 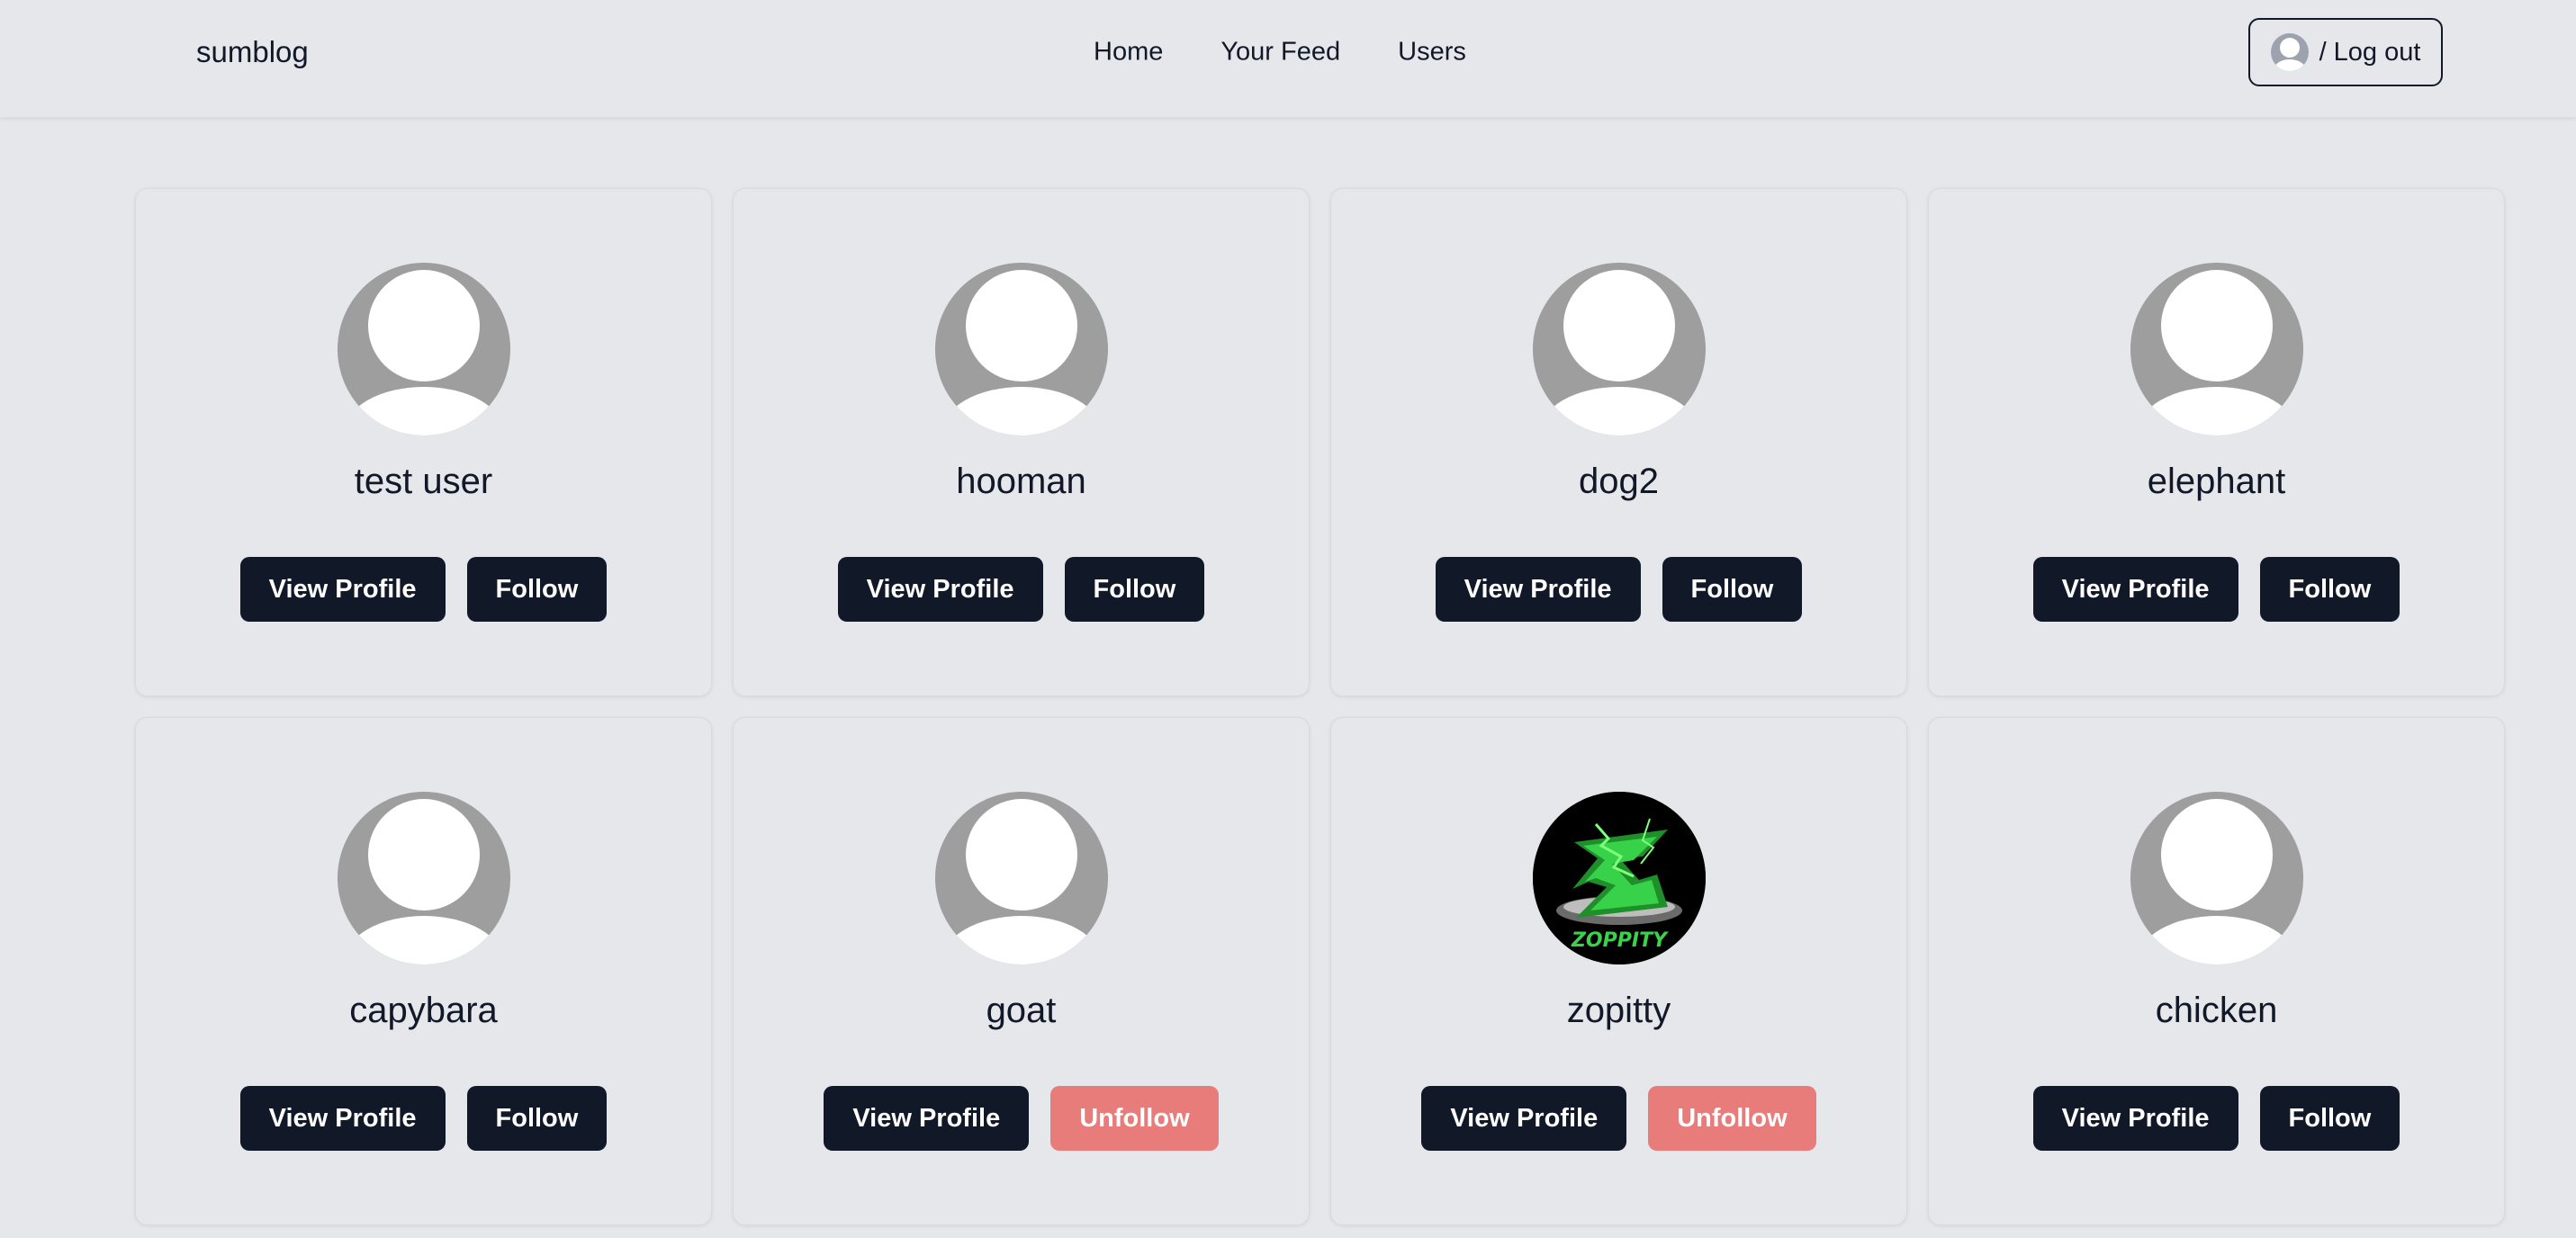 I want to click on zopitty-logo-icon: ZOPPITY, so click(x=1619, y=878).